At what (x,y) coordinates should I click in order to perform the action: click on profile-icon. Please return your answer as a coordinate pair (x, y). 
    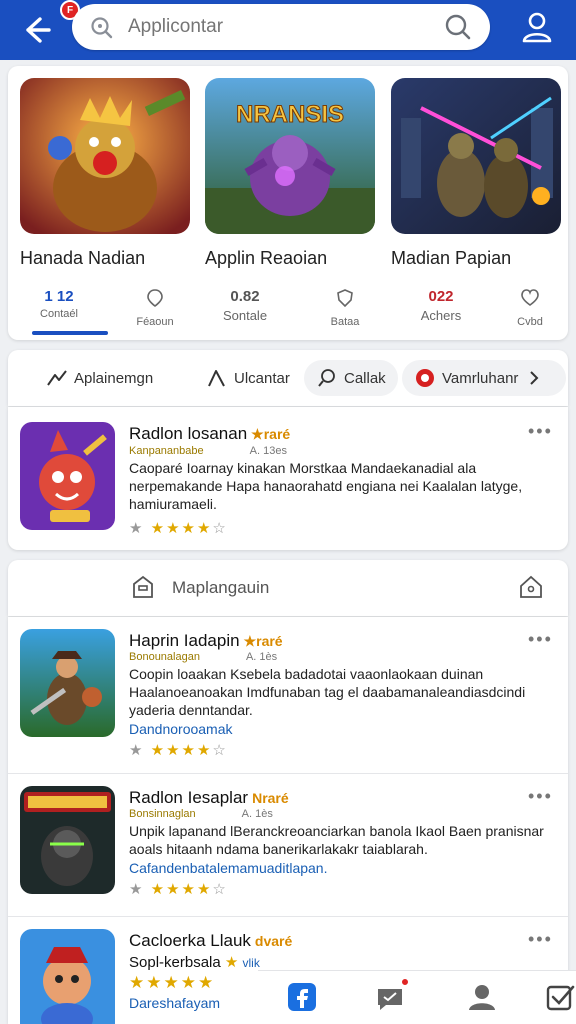
    Looking at the image, I should click on (482, 997).